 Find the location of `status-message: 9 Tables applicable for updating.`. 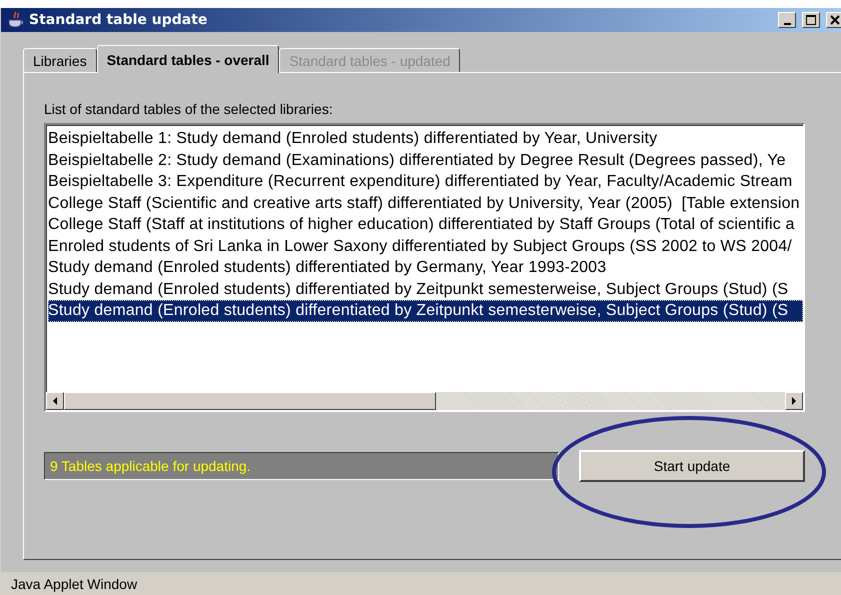

status-message: 9 Tables applicable for updating. is located at coordinates (301, 466).